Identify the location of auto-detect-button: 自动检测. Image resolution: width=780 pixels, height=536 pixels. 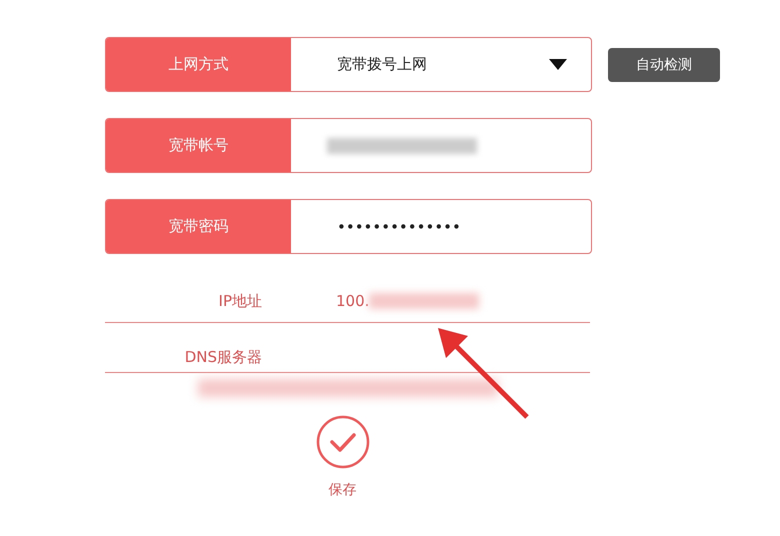
(664, 65).